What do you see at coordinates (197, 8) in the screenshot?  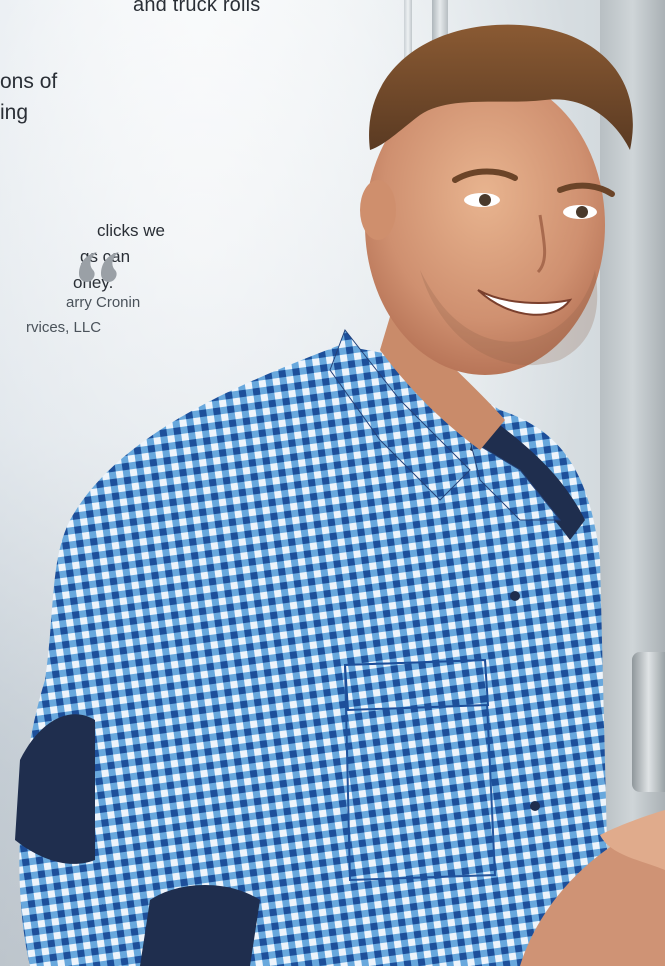 I see `benefit-line-top: and truck rolls` at bounding box center [197, 8].